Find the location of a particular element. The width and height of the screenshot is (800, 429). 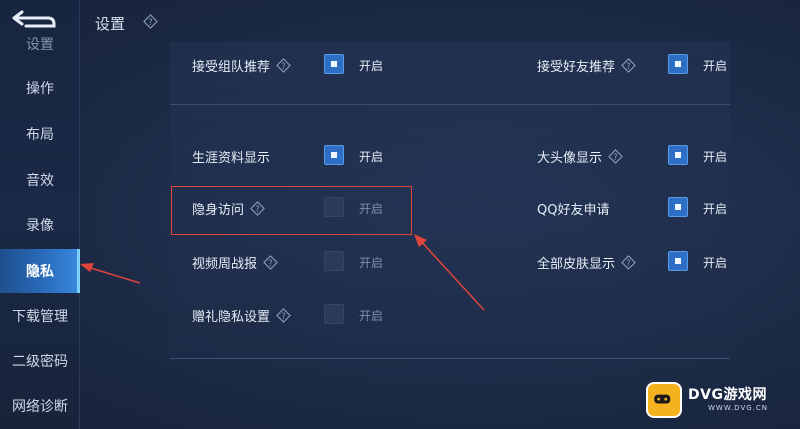

sidebar-item-sound: 音效 is located at coordinates (40, 180).